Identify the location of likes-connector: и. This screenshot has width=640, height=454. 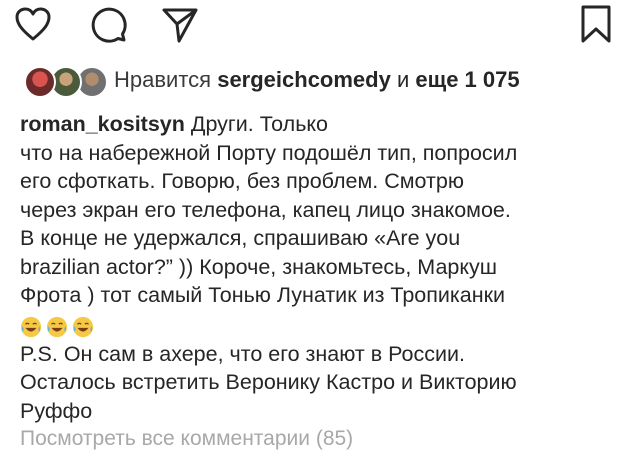
(403, 79).